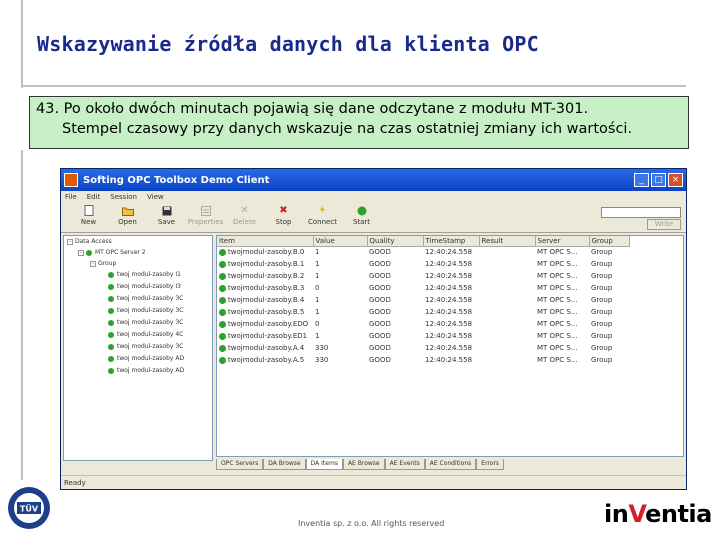 Image resolution: width=720 pixels, height=540 pixels. What do you see at coordinates (89, 252) in the screenshot?
I see `server-icon` at bounding box center [89, 252].